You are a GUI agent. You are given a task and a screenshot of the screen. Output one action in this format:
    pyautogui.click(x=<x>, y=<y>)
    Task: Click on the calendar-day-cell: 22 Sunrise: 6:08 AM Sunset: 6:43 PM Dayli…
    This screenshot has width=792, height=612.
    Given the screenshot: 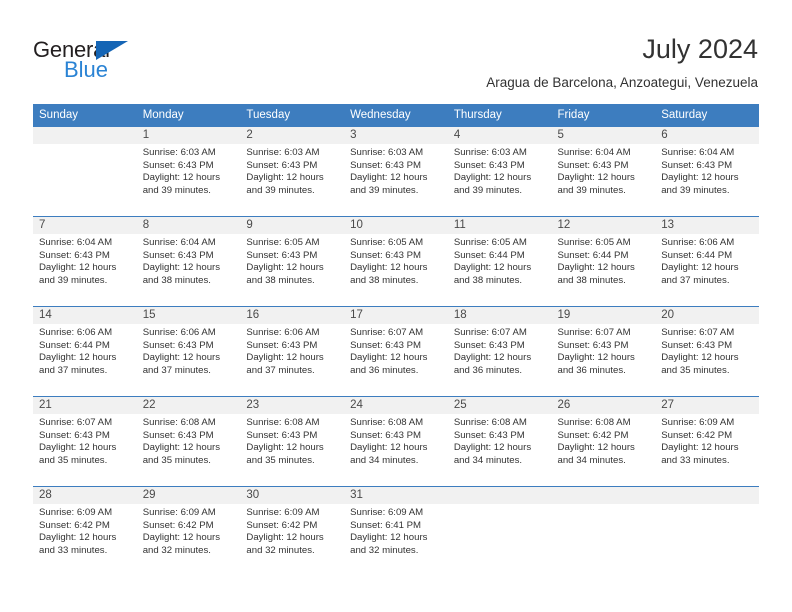 What is the action you would take?
    pyautogui.click(x=188, y=441)
    